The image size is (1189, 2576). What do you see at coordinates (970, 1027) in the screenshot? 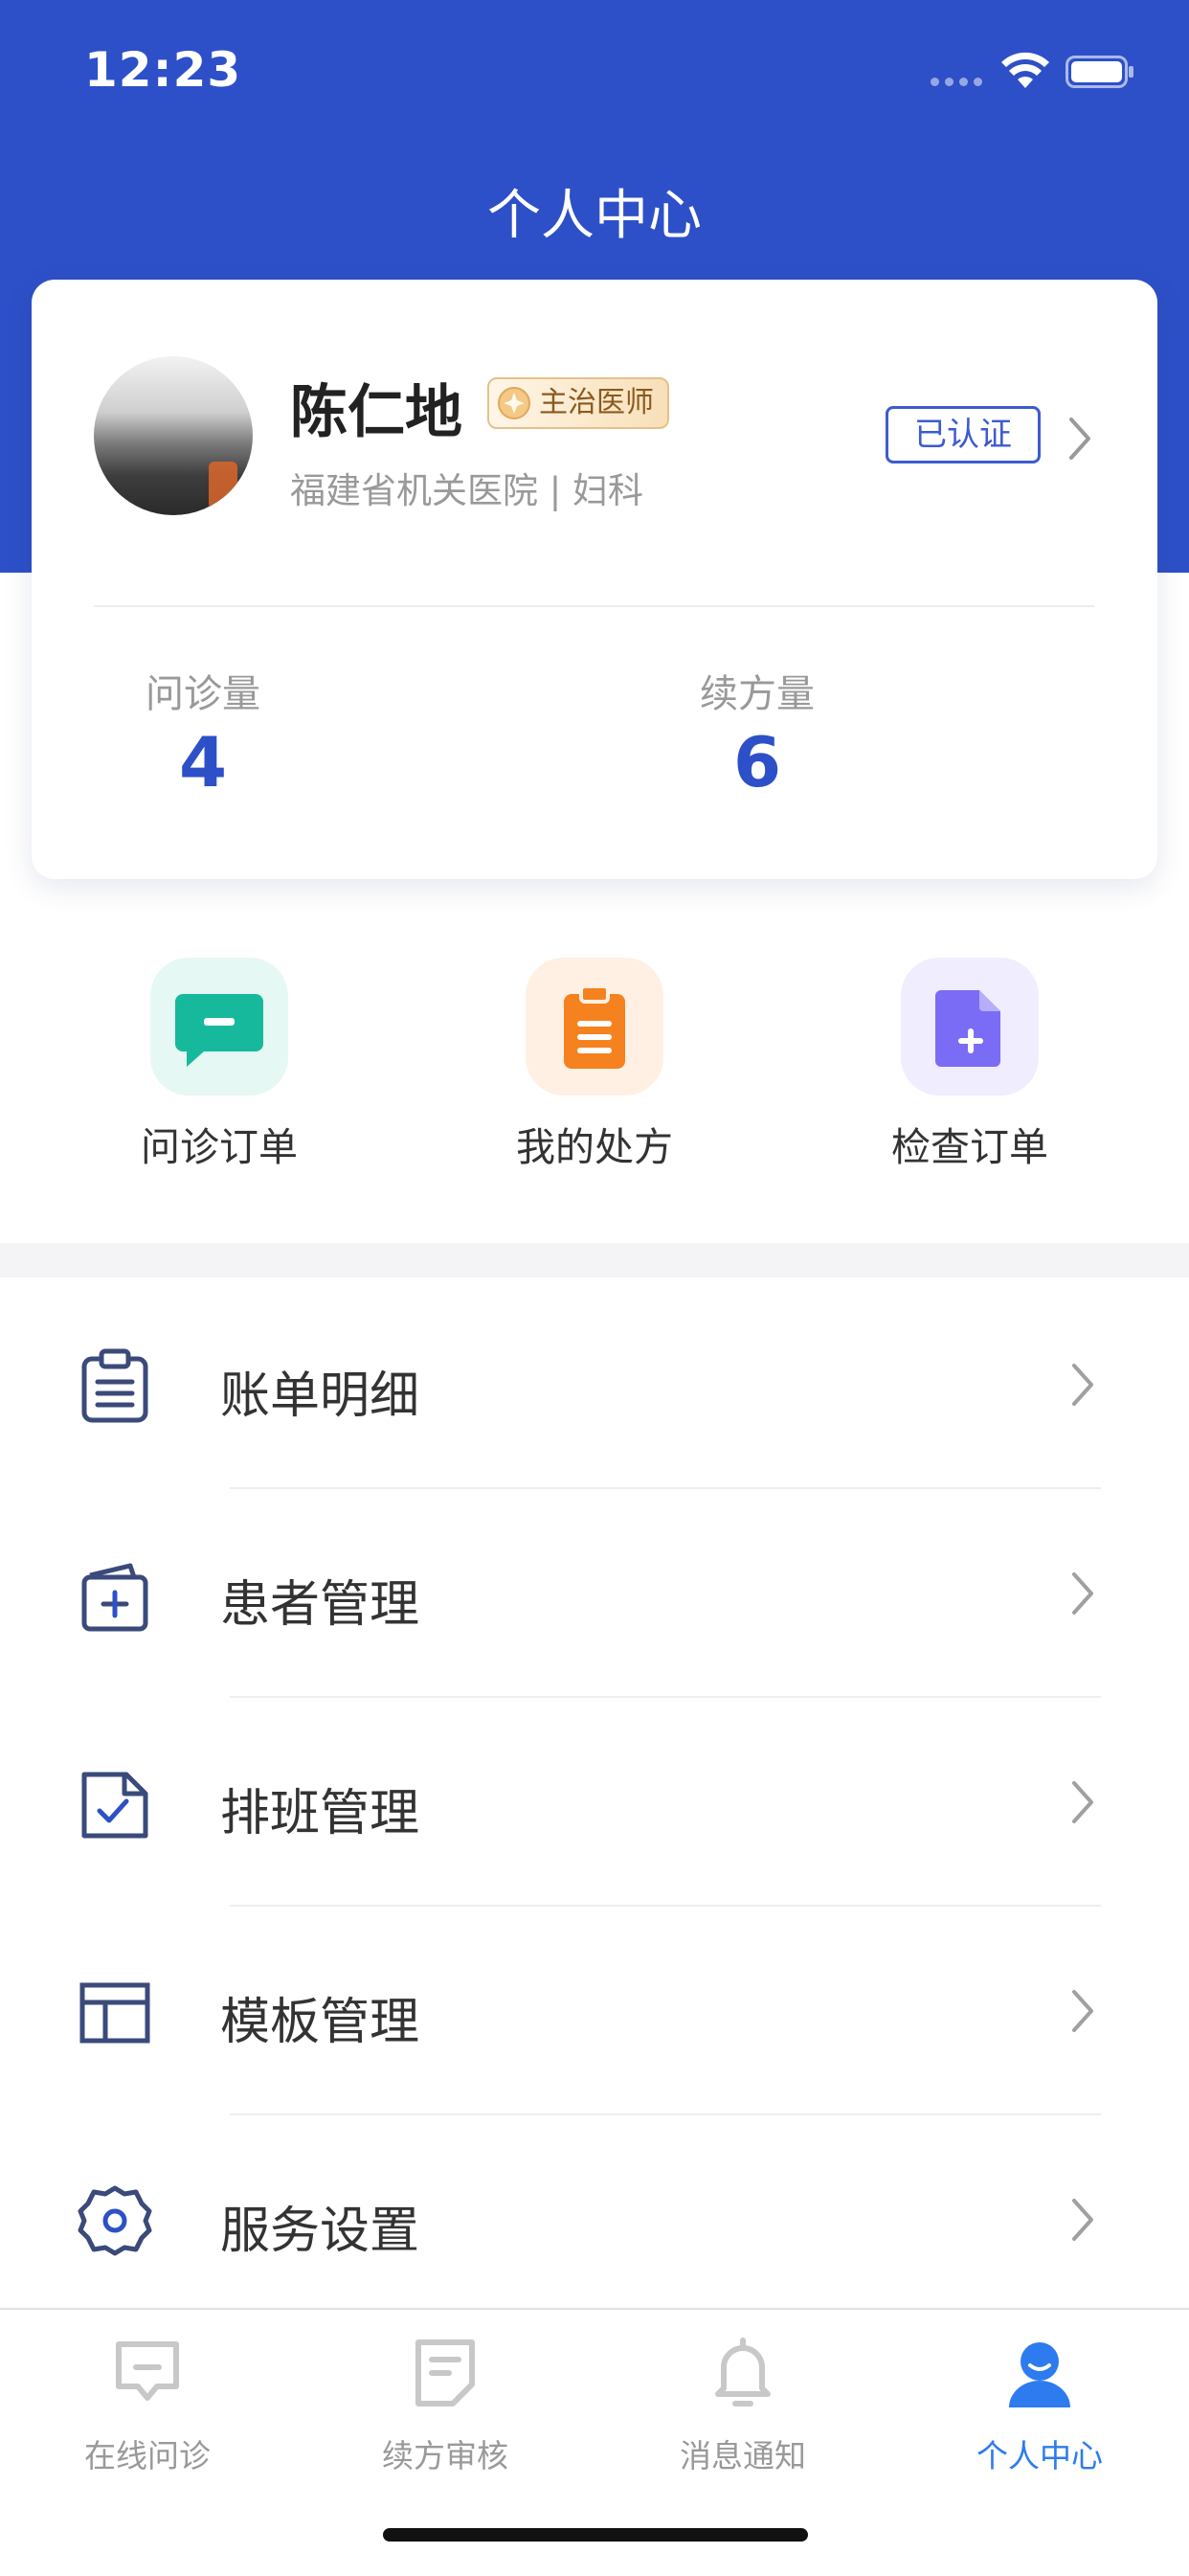
I see `document-add-icon` at bounding box center [970, 1027].